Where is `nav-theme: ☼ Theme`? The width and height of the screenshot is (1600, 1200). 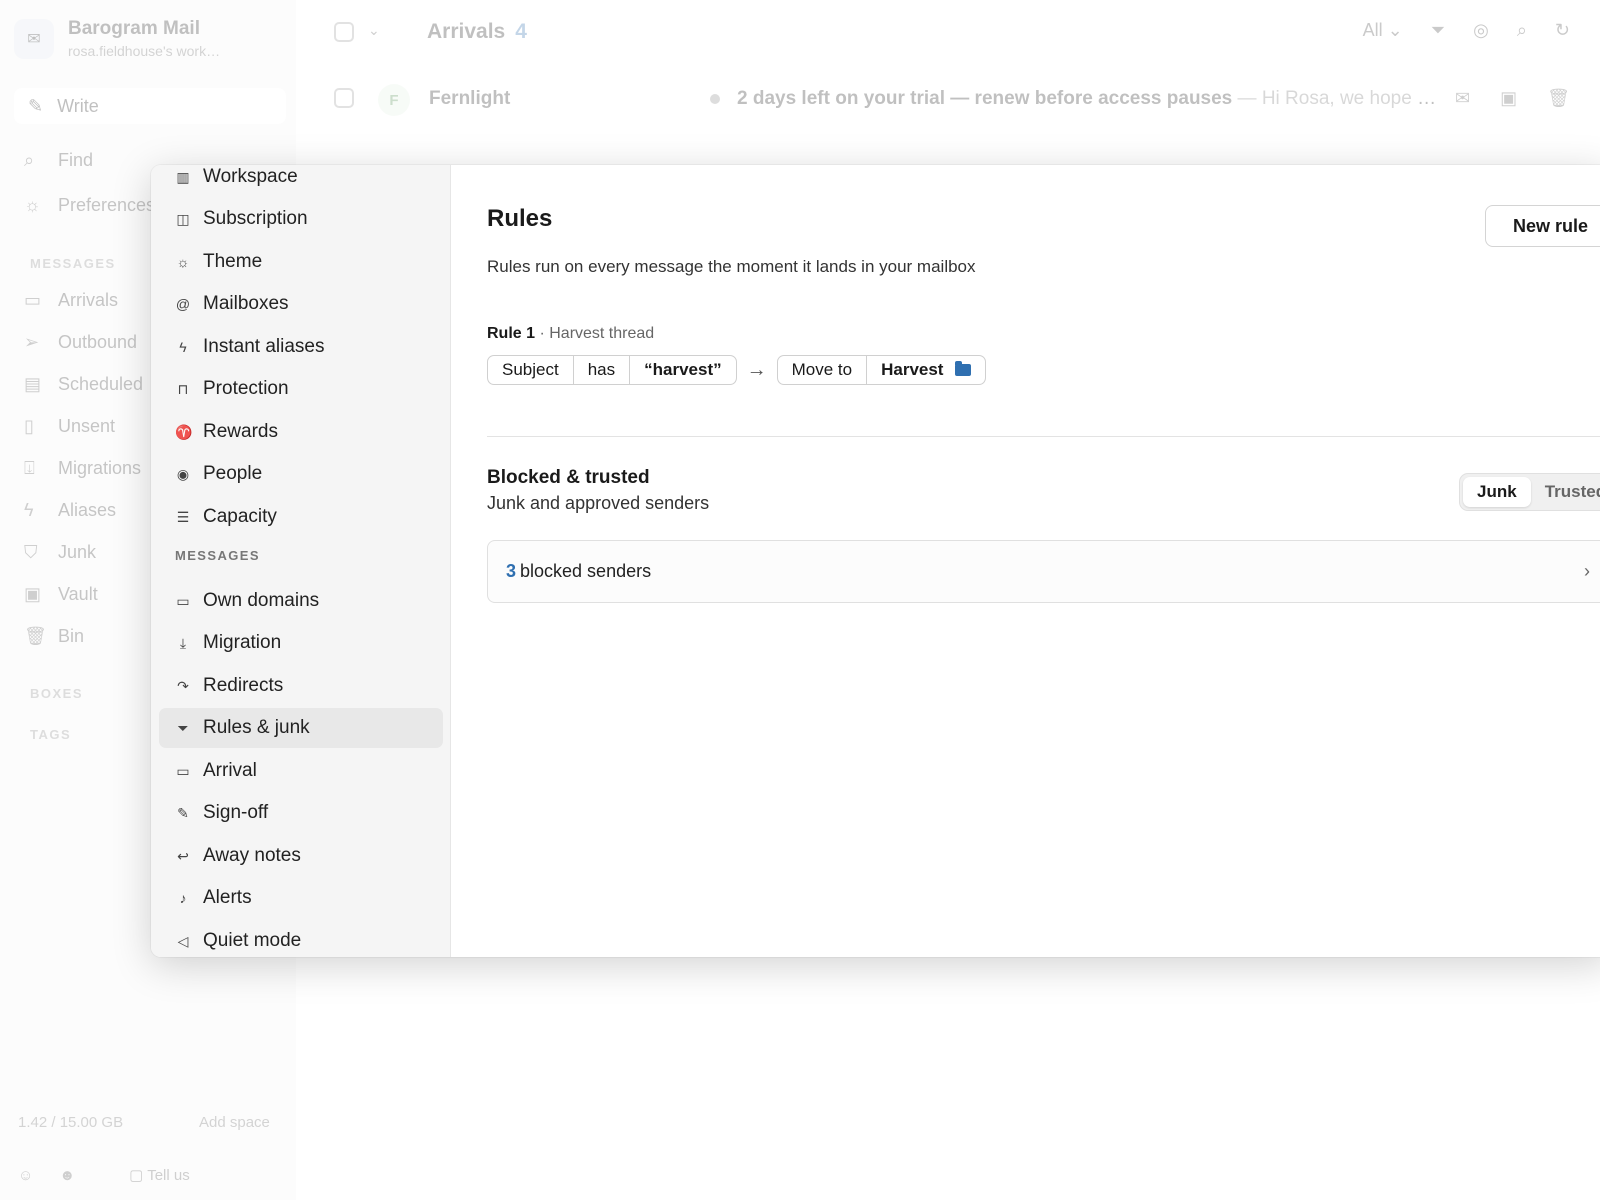 nav-theme: ☼ Theme is located at coordinates (301, 262).